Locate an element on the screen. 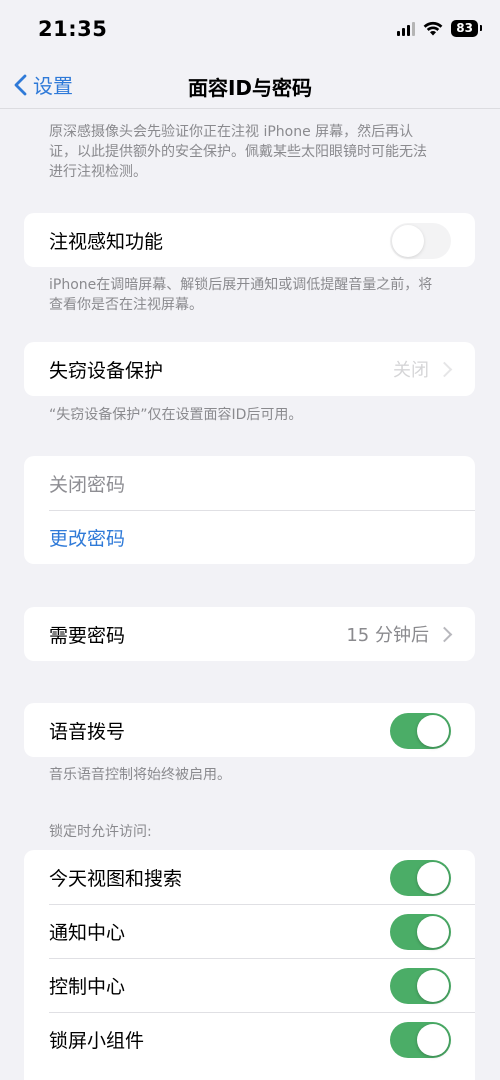 The width and height of the screenshot is (500, 1080). voice-dial-row: 语音拨号 is located at coordinates (249, 730).